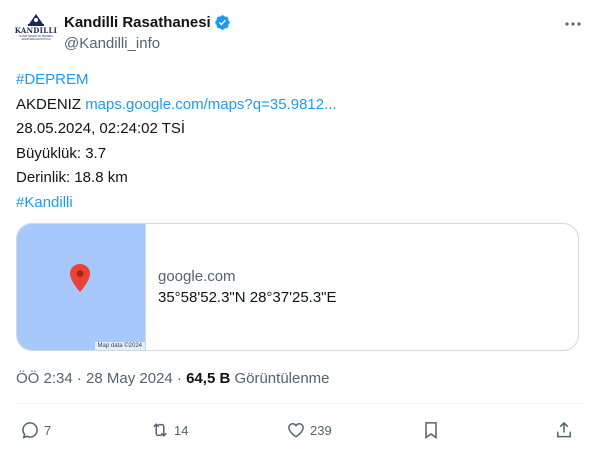 Image resolution: width=599 pixels, height=457 pixels. What do you see at coordinates (112, 43) in the screenshot?
I see `author-handle: @Kandilli_info` at bounding box center [112, 43].